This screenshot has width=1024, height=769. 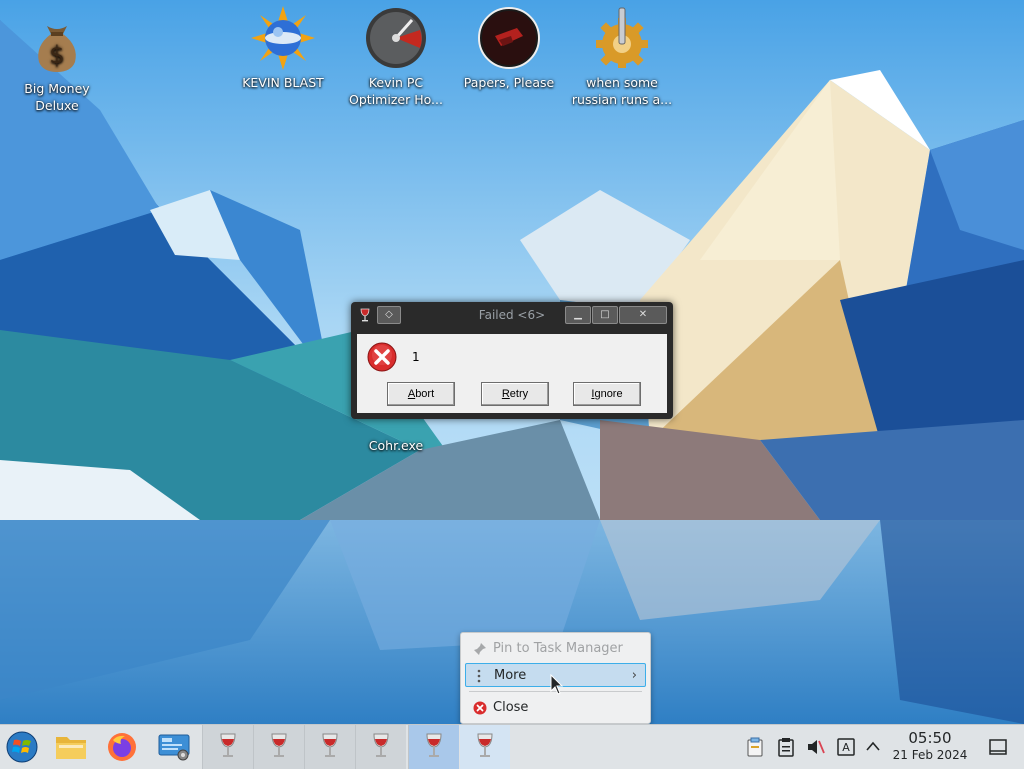 What do you see at coordinates (555, 708) in the screenshot?
I see `menu-item-close: Close` at bounding box center [555, 708].